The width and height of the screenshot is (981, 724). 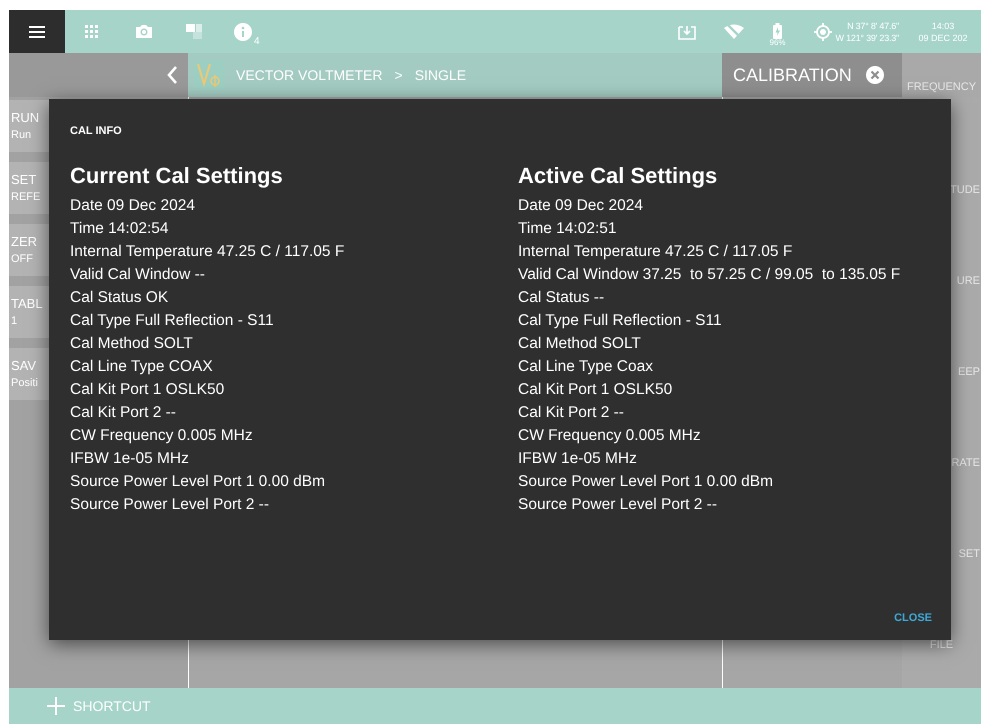 I want to click on menu-icon, so click(x=37, y=32).